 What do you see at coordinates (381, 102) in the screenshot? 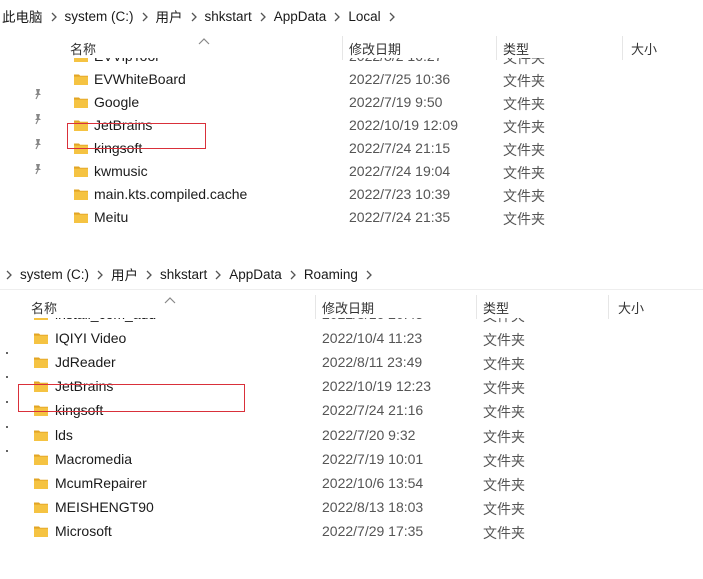
I see `list-item: Google 2022/7/19 9:50 文件夹` at bounding box center [381, 102].